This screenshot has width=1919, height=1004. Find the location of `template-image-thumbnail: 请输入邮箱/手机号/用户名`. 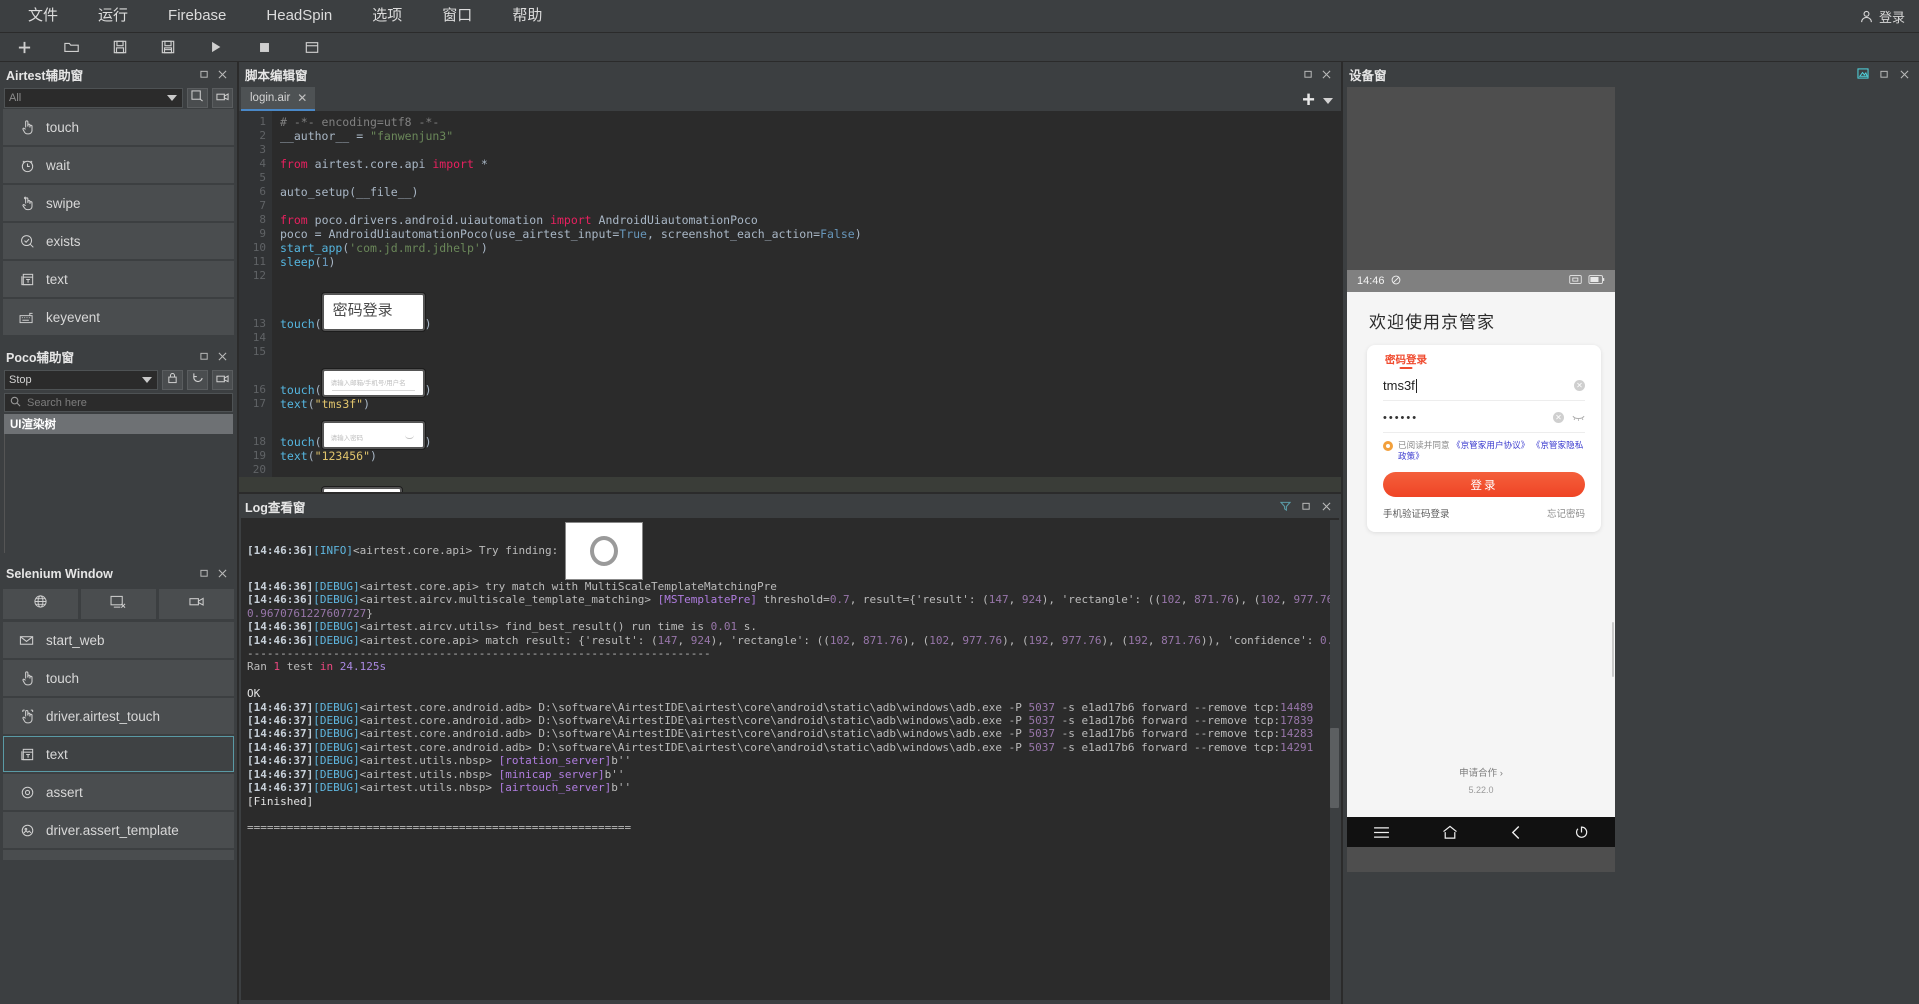

template-image-thumbnail: 请输入邮箱/手机号/用户名 is located at coordinates (373, 383).